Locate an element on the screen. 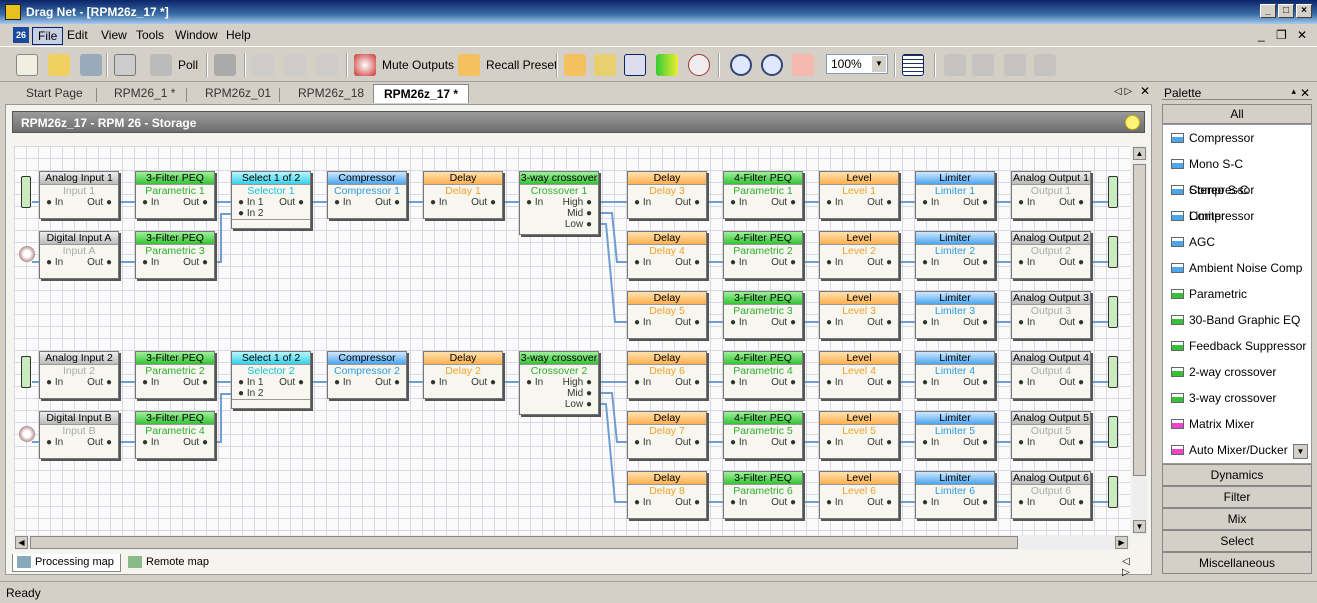  palette-item: 3-way crossover is located at coordinates (1237, 398).